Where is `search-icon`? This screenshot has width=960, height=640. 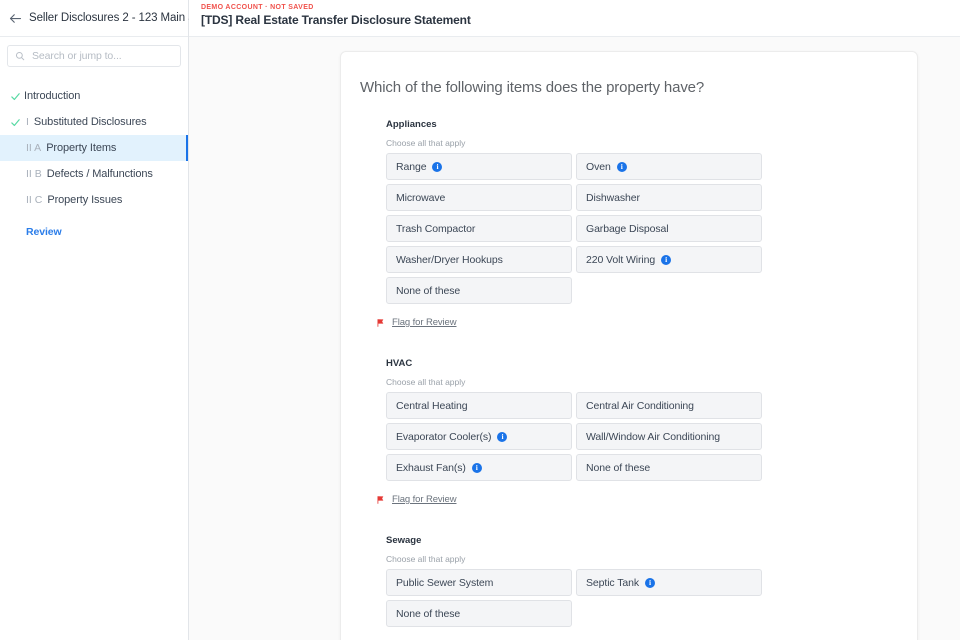
search-icon is located at coordinates (20, 56).